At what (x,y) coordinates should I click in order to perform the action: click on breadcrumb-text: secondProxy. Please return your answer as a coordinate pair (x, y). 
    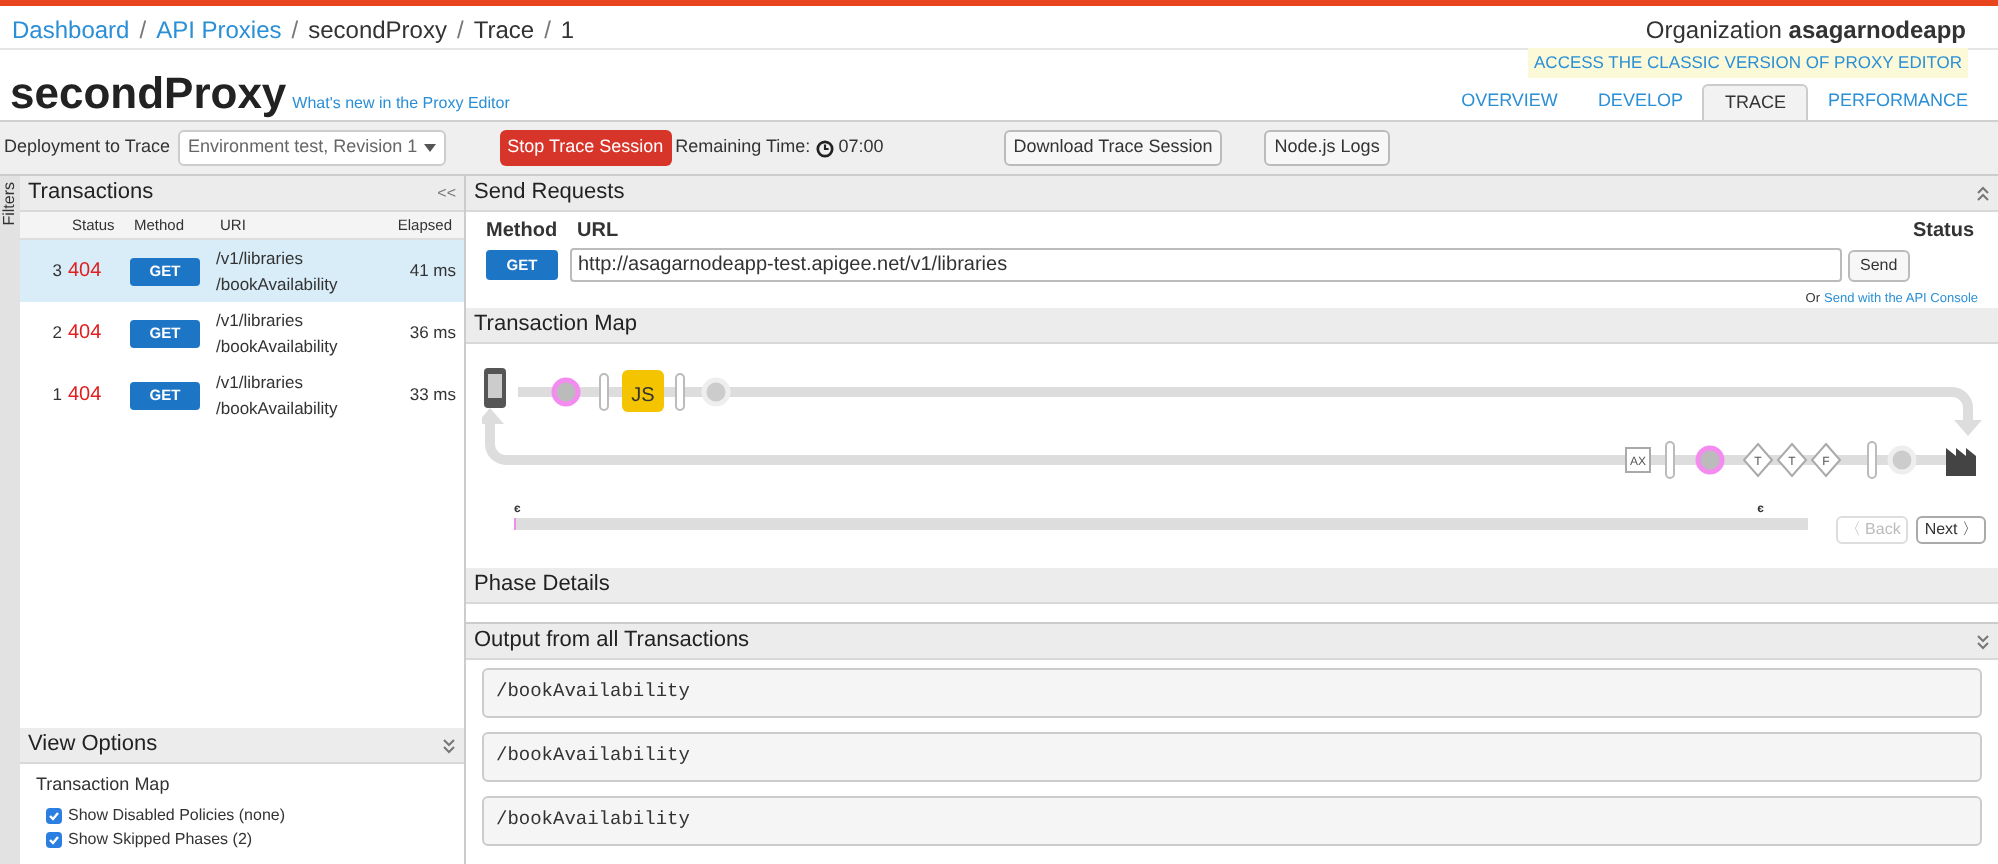
    Looking at the image, I should click on (377, 30).